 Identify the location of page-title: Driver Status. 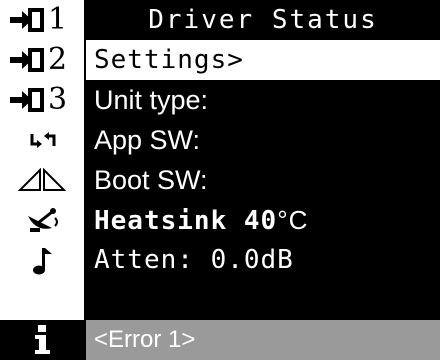
(263, 20).